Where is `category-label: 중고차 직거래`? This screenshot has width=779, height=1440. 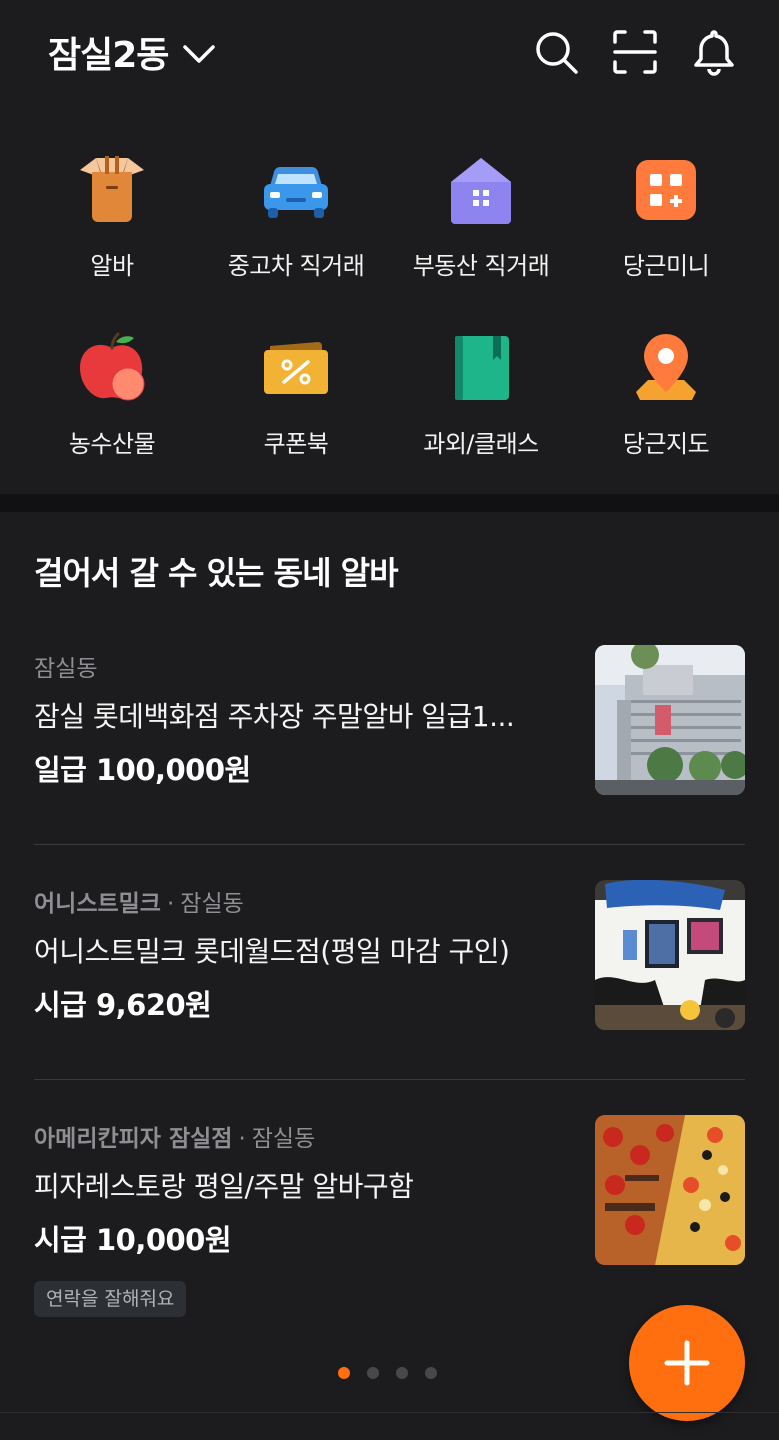 category-label: 중고차 직거래 is located at coordinates (296, 266).